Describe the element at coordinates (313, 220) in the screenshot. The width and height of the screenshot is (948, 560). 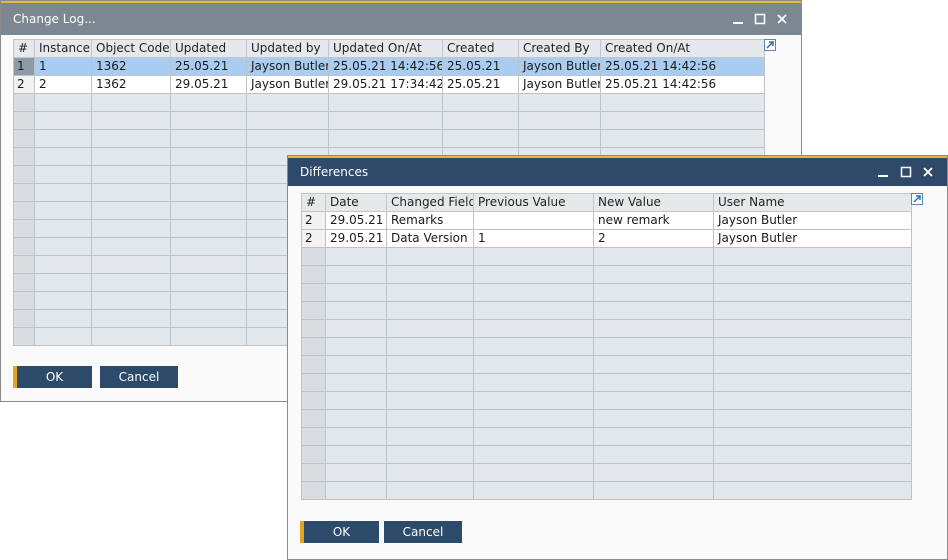
I see `row-number-cell: 2` at that location.